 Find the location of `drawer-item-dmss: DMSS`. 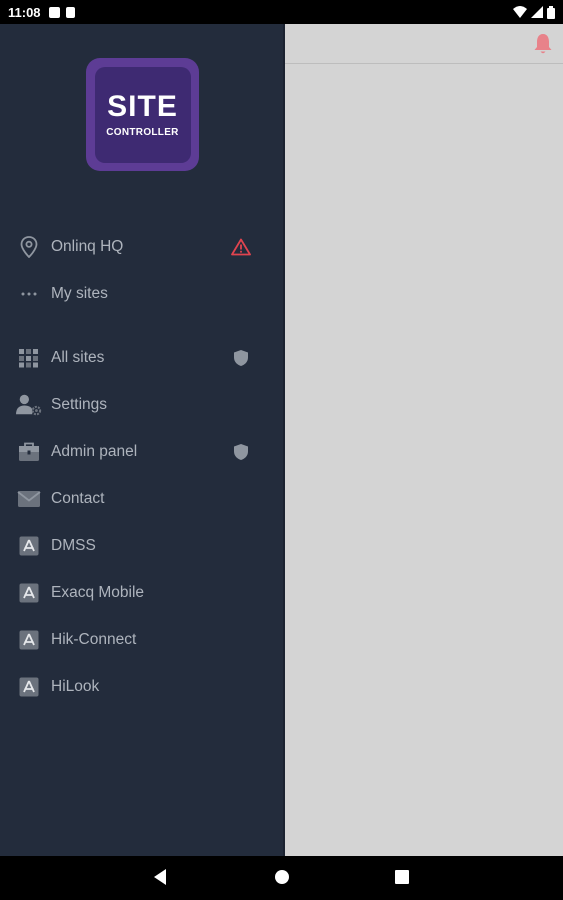

drawer-item-dmss: DMSS is located at coordinates (141, 545).